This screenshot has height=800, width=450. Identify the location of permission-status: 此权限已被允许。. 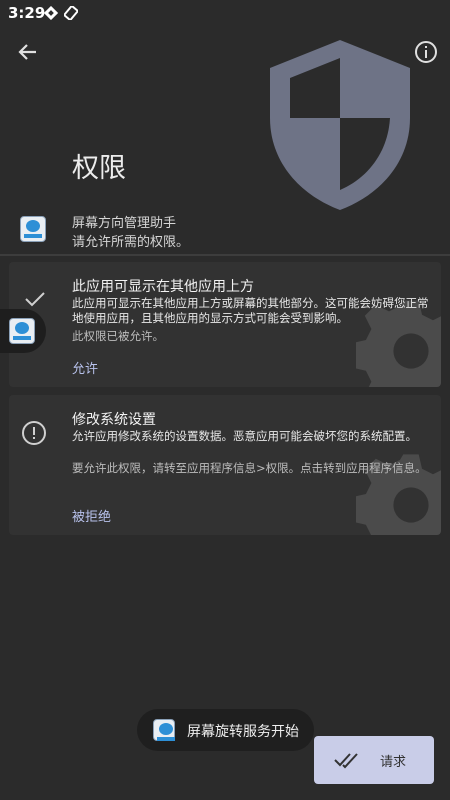
(118, 336).